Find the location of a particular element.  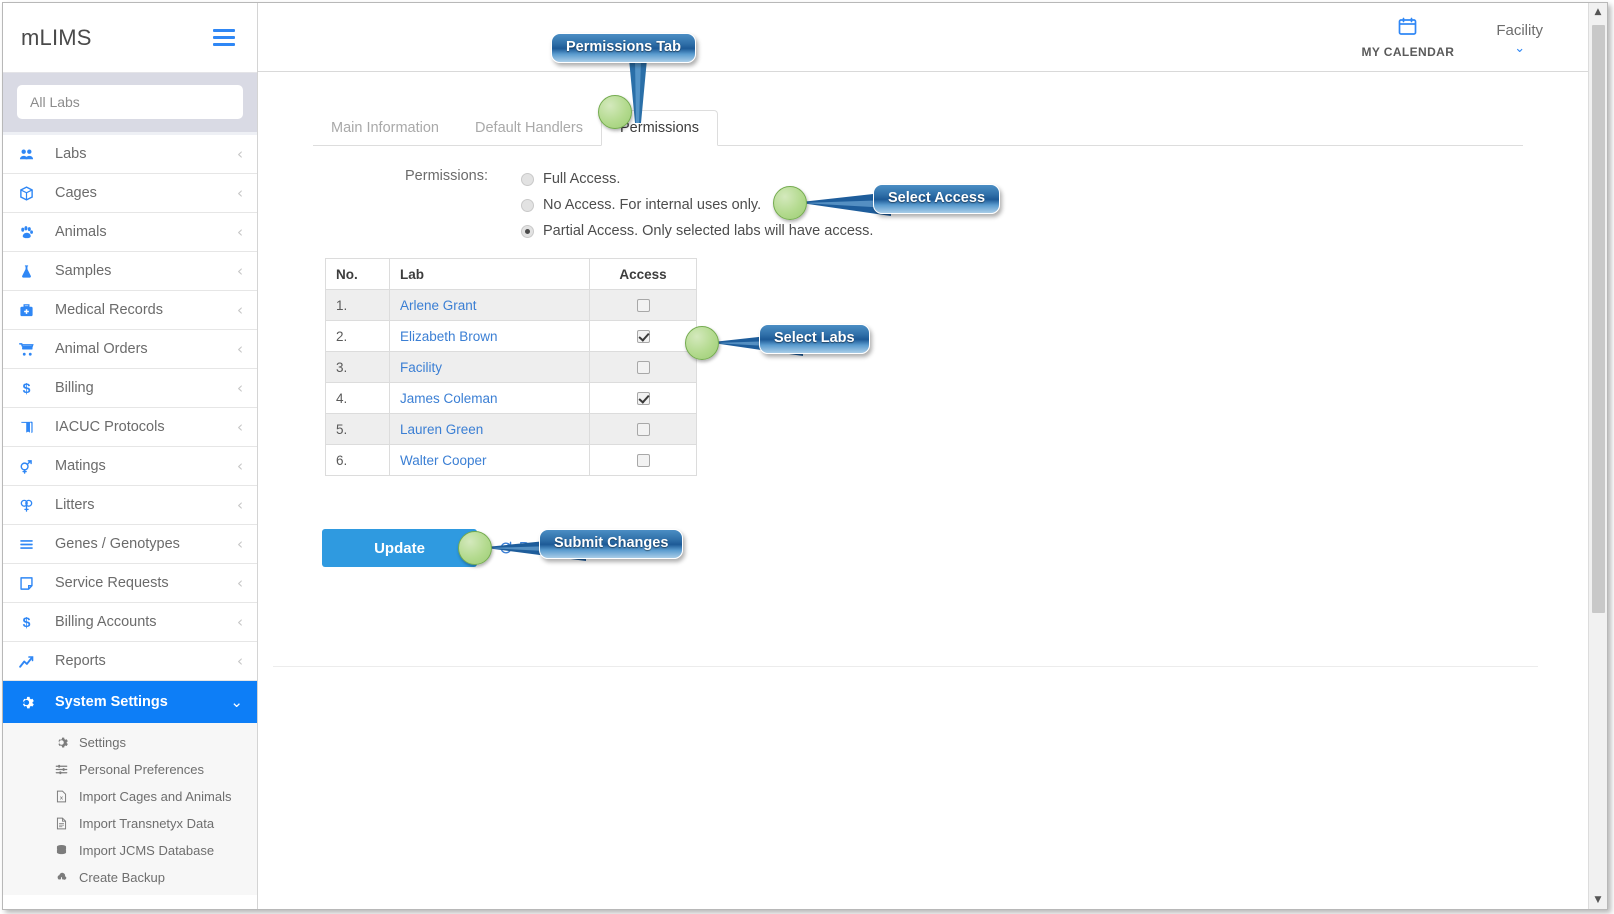

users-group-icon is located at coordinates (32, 154).